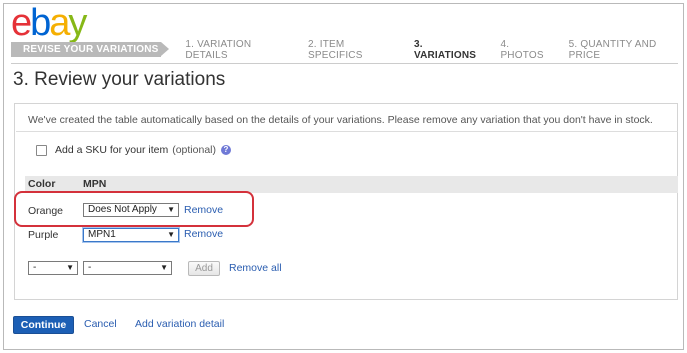 The height and width of the screenshot is (353, 687). What do you see at coordinates (53, 268) in the screenshot?
I see `new-color-select: - ▼` at bounding box center [53, 268].